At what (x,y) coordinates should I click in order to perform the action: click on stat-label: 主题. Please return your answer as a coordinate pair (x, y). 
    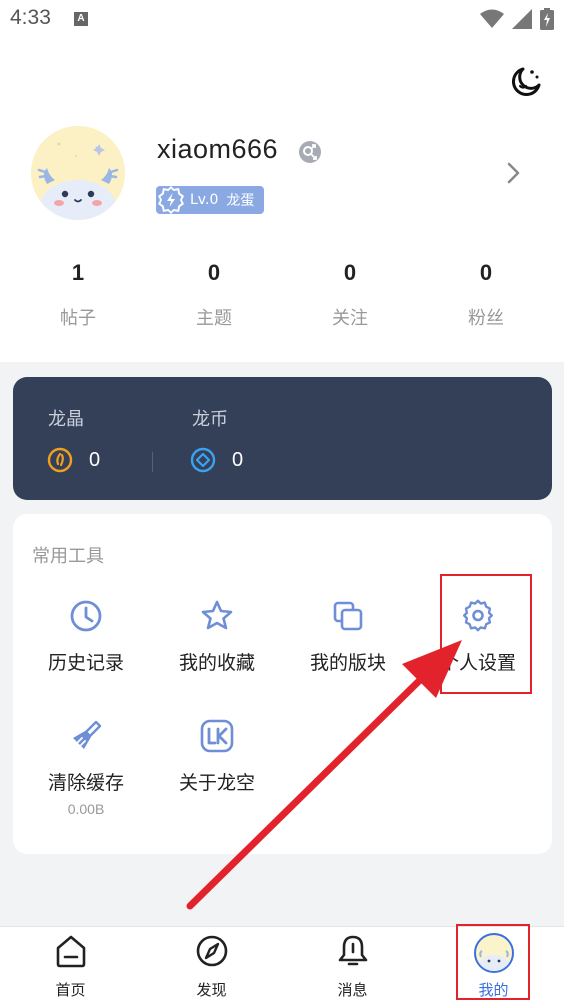
    Looking at the image, I should click on (214, 318).